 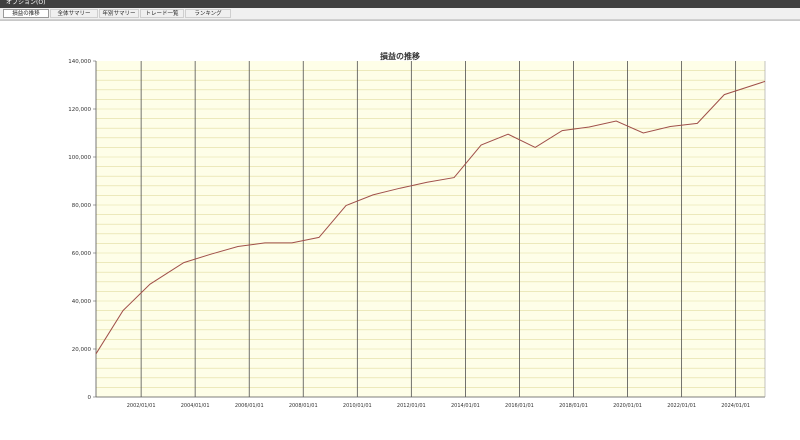 What do you see at coordinates (90, 398) in the screenshot?
I see `y-tick-label: 0` at bounding box center [90, 398].